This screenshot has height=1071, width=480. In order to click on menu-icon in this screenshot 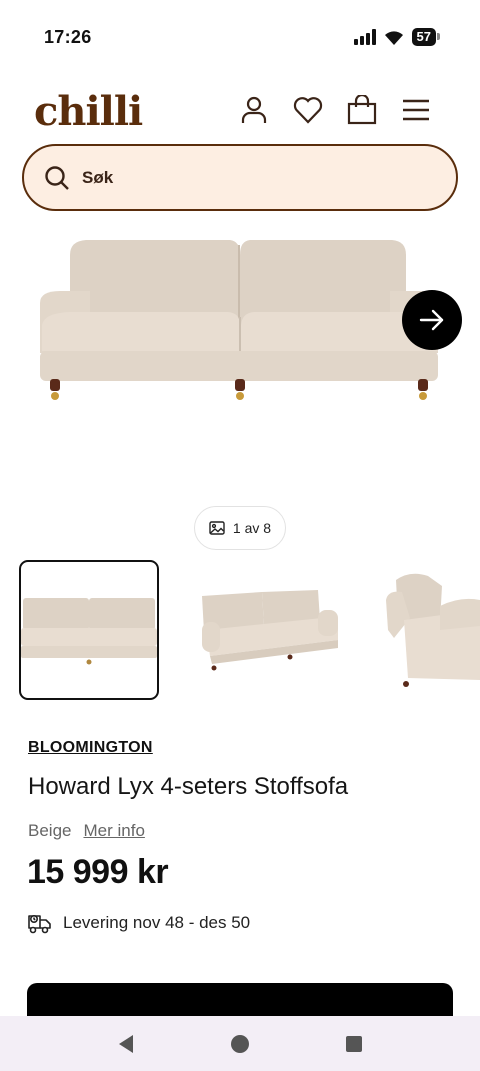, I will do `click(416, 110)`.